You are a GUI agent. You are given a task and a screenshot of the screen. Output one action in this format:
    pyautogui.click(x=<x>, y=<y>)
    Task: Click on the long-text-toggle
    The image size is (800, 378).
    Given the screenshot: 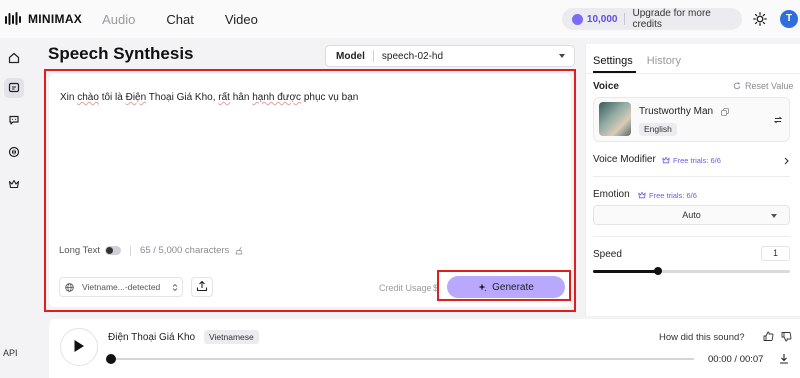 What is the action you would take?
    pyautogui.click(x=113, y=250)
    